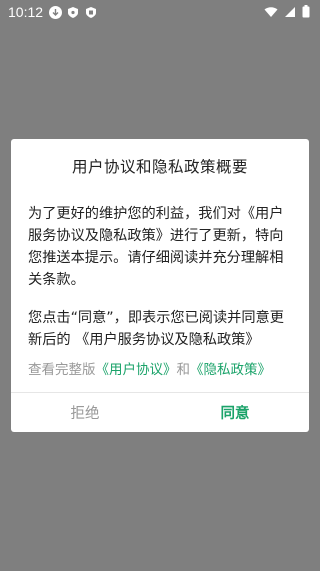  What do you see at coordinates (160, 12) in the screenshot?
I see `status-bar: 10:12` at bounding box center [160, 12].